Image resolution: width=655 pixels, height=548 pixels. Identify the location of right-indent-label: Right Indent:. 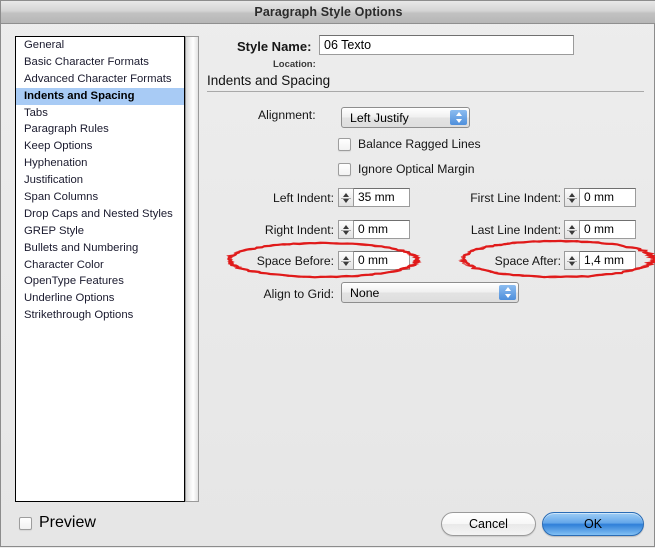
(299, 230).